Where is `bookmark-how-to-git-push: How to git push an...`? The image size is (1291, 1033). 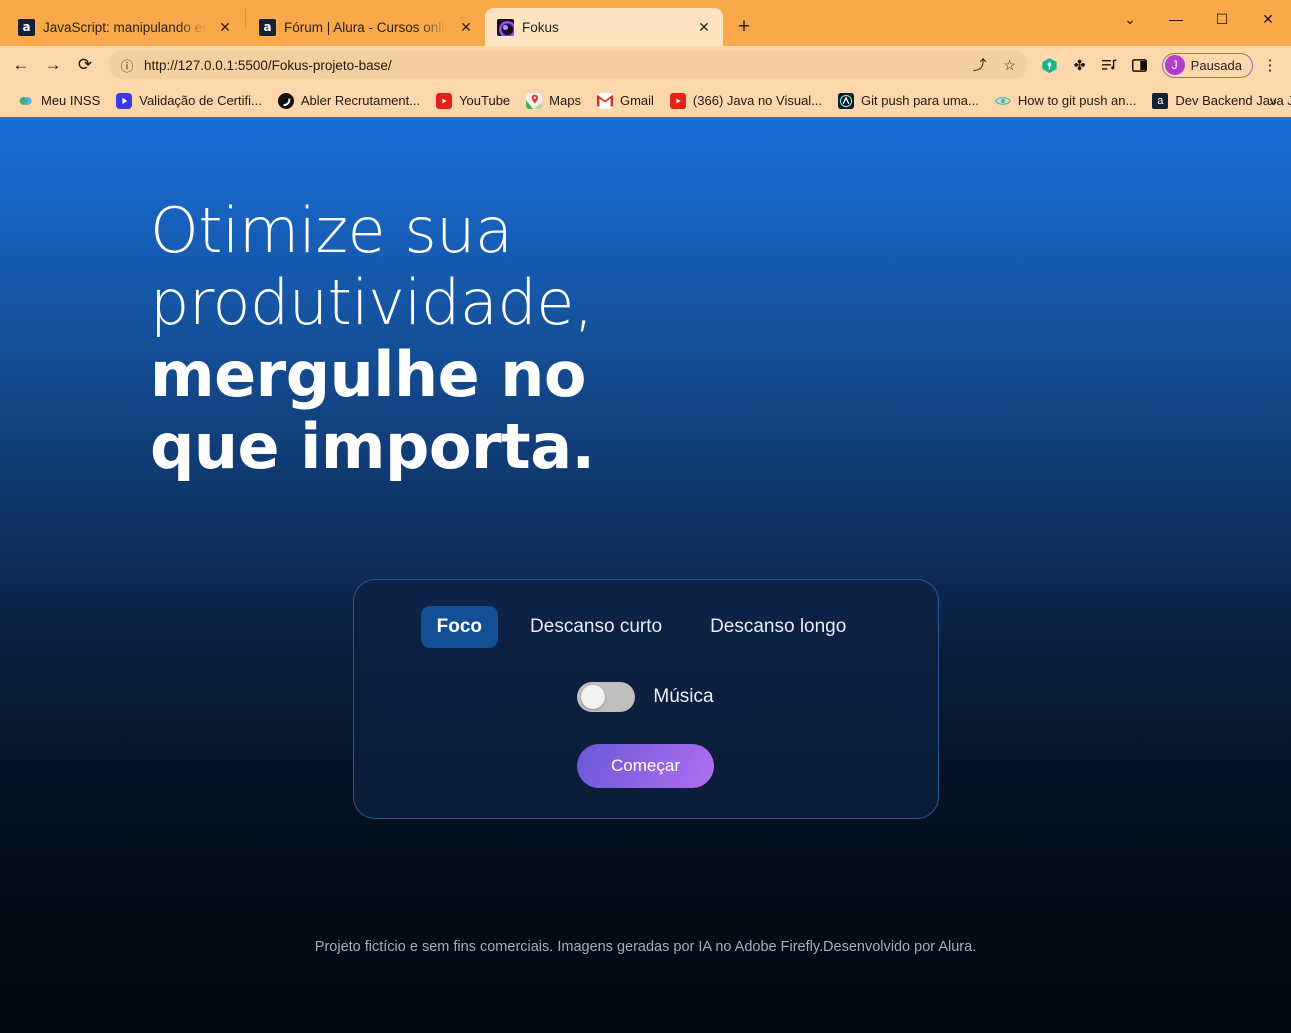 bookmark-how-to-git-push: How to git push an... is located at coordinates (1066, 101).